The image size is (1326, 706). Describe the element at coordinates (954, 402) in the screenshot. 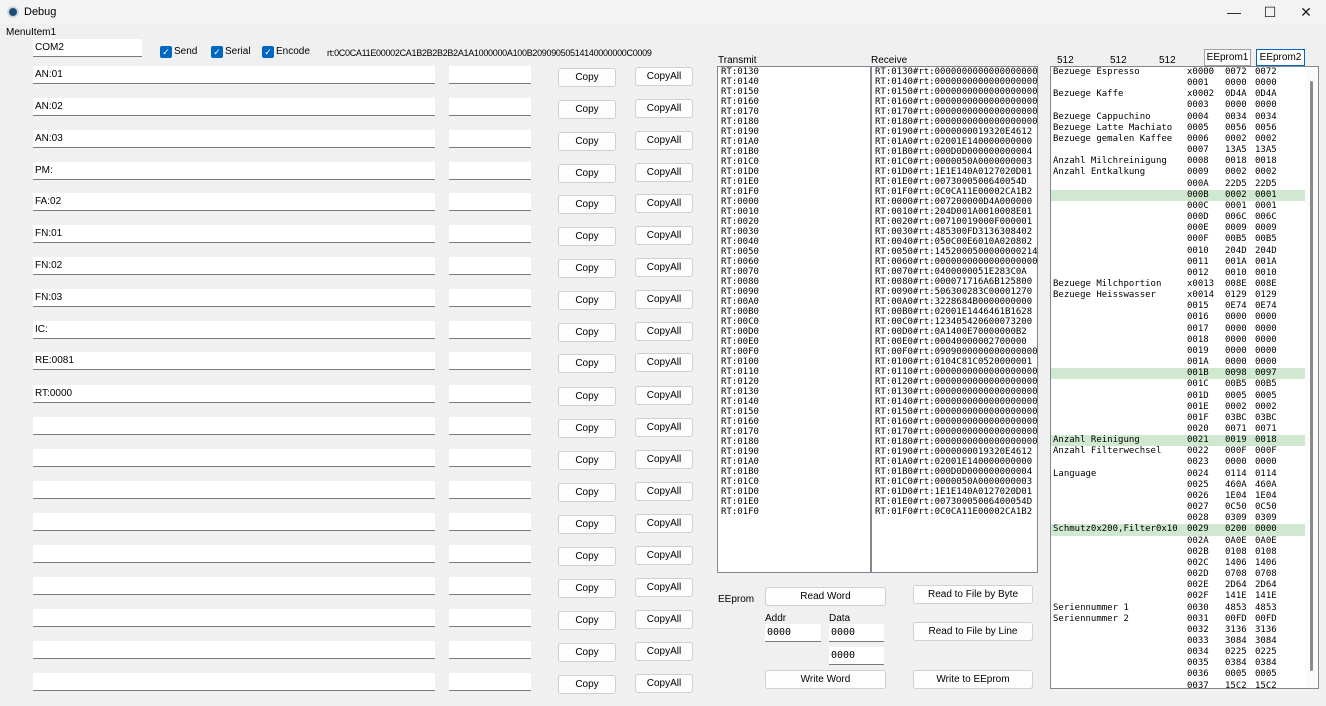

I see `list-item: RT:0140#rt:0000000000000000000` at that location.